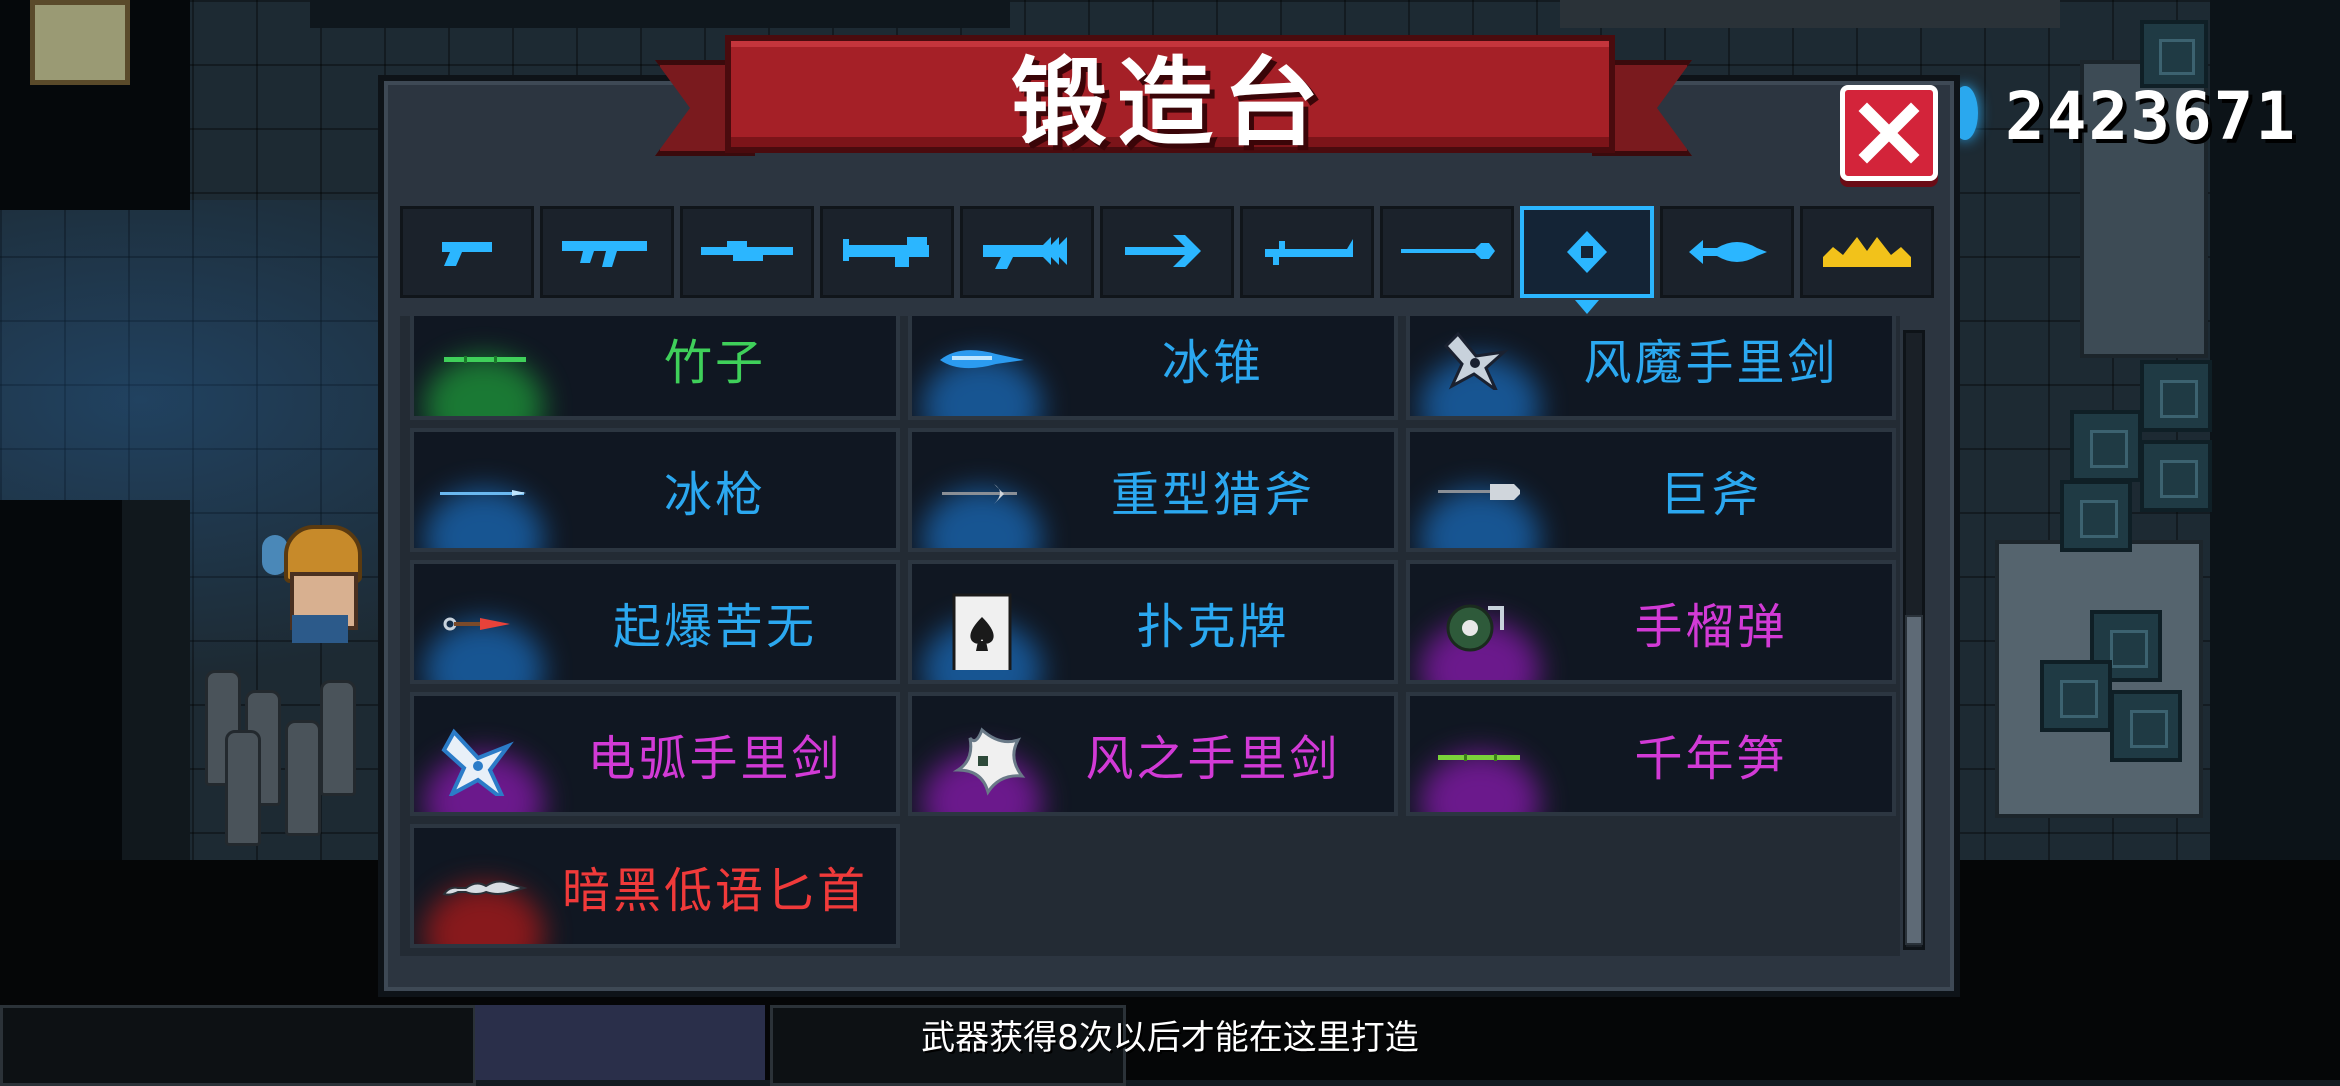 This screenshot has height=1086, width=2340. What do you see at coordinates (1651, 490) in the screenshot?
I see `weapon-item-giant-axe: 巨斧` at bounding box center [1651, 490].